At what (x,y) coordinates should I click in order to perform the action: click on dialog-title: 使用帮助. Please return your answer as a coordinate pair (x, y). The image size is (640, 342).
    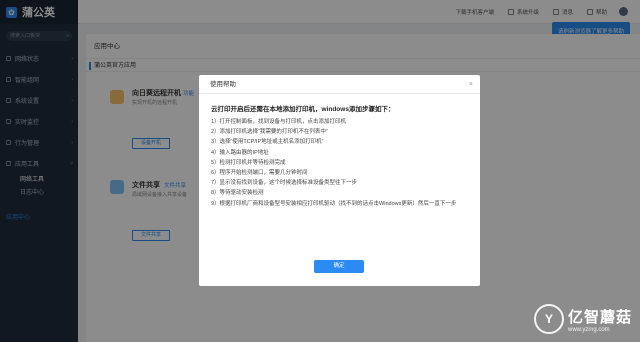
    Looking at the image, I should click on (223, 84).